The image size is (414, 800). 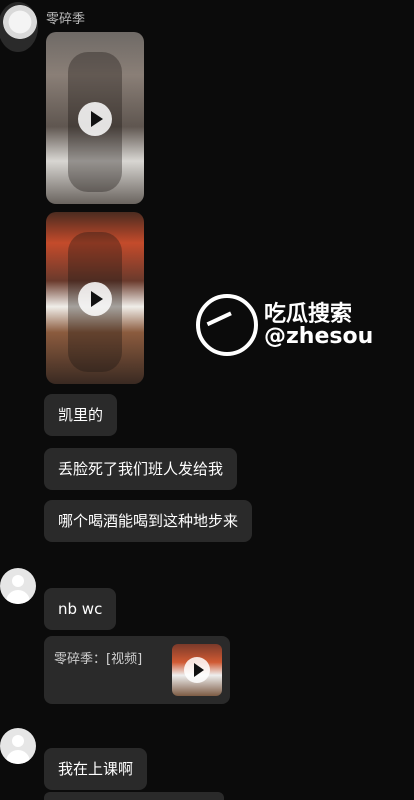 I want to click on shared-video-card: 零碎季：[视频], so click(x=137, y=670).